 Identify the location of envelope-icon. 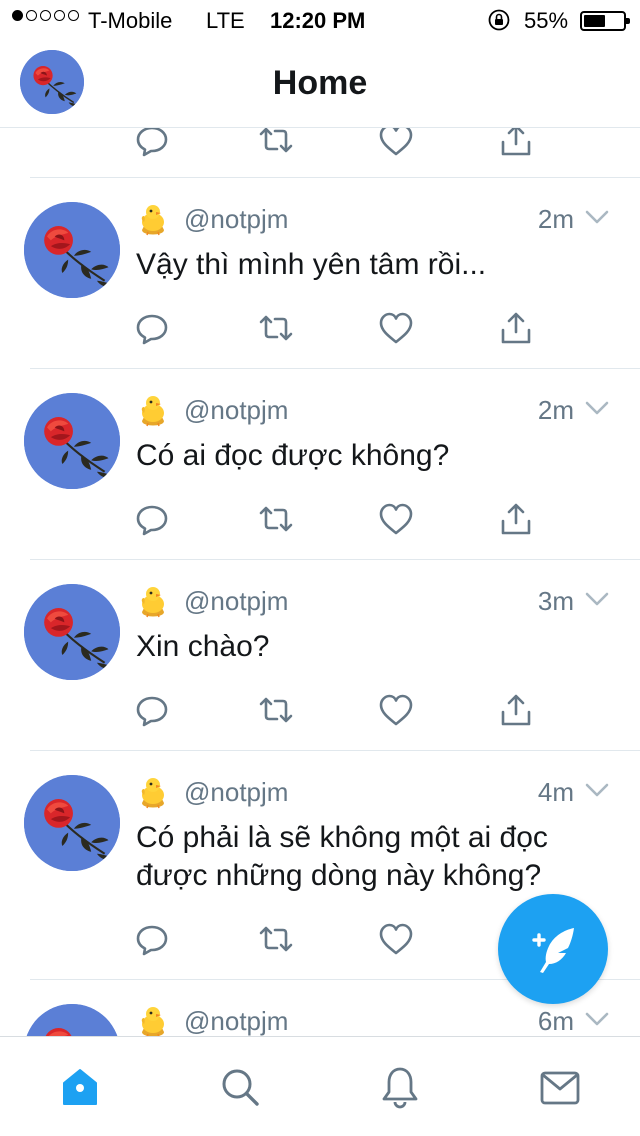
(560, 1088).